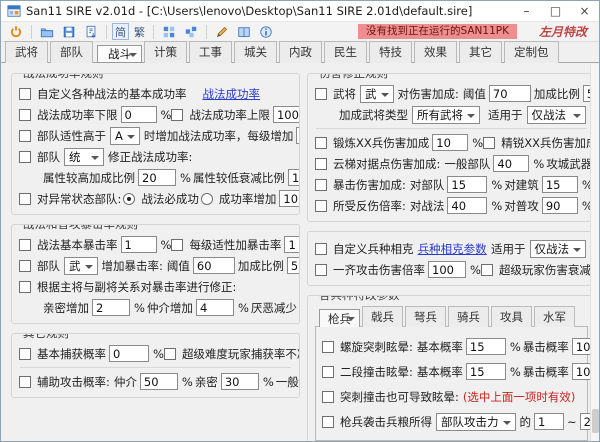 The image size is (600, 442). Describe the element at coordinates (91, 31) in the screenshot. I see `export-icon` at that location.